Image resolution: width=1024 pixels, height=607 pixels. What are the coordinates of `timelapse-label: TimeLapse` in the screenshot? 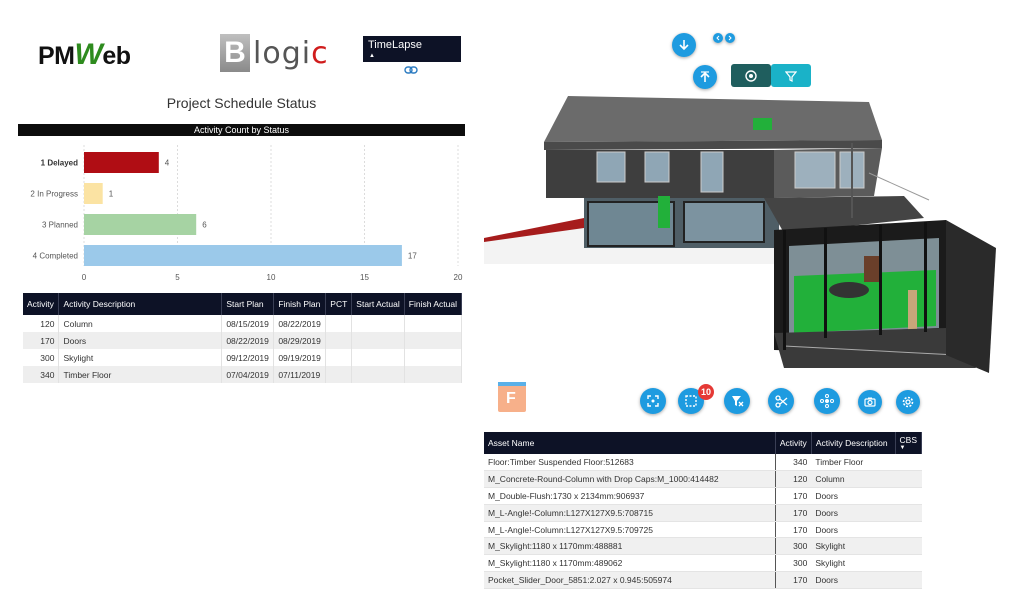 It's located at (395, 45).